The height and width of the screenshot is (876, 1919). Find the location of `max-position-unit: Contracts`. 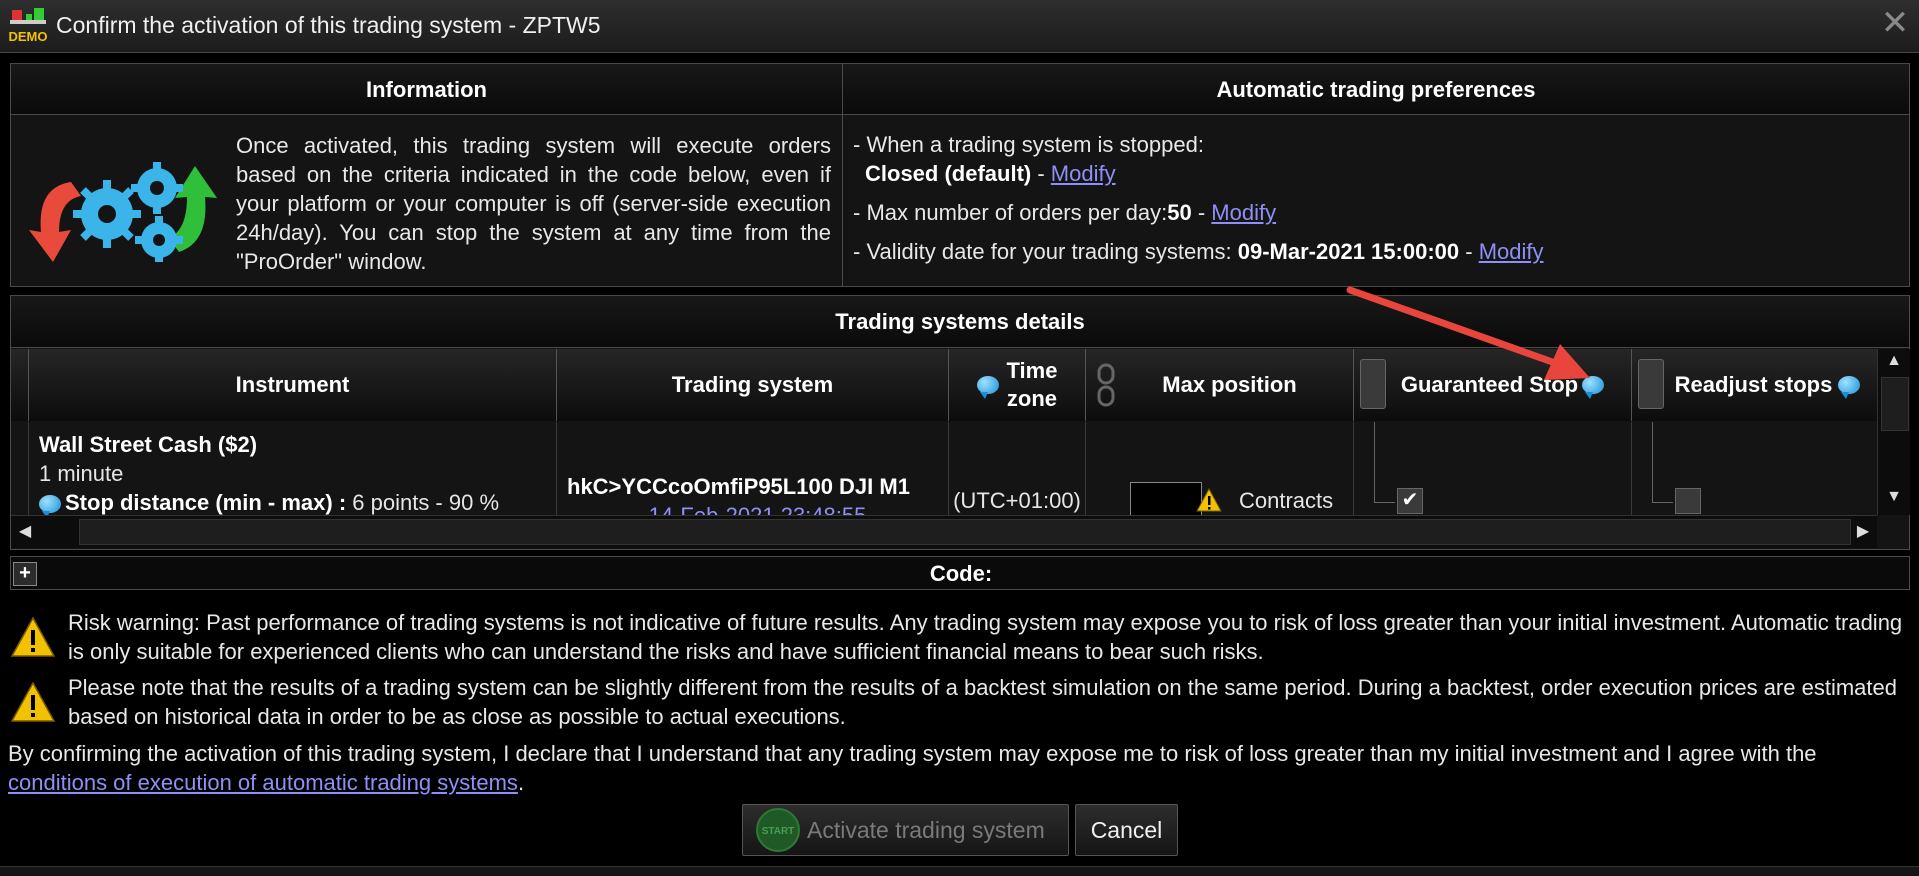

max-position-unit: Contracts is located at coordinates (1286, 500).